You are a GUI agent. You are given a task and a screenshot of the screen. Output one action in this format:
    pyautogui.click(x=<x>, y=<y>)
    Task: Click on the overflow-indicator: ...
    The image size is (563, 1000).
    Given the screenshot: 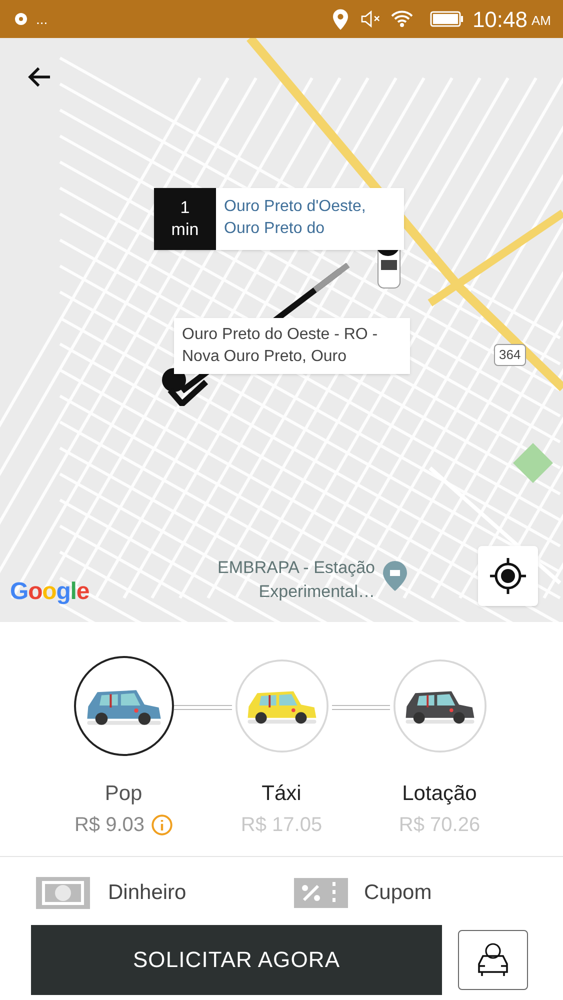 What is the action you would take?
    pyautogui.click(x=42, y=19)
    